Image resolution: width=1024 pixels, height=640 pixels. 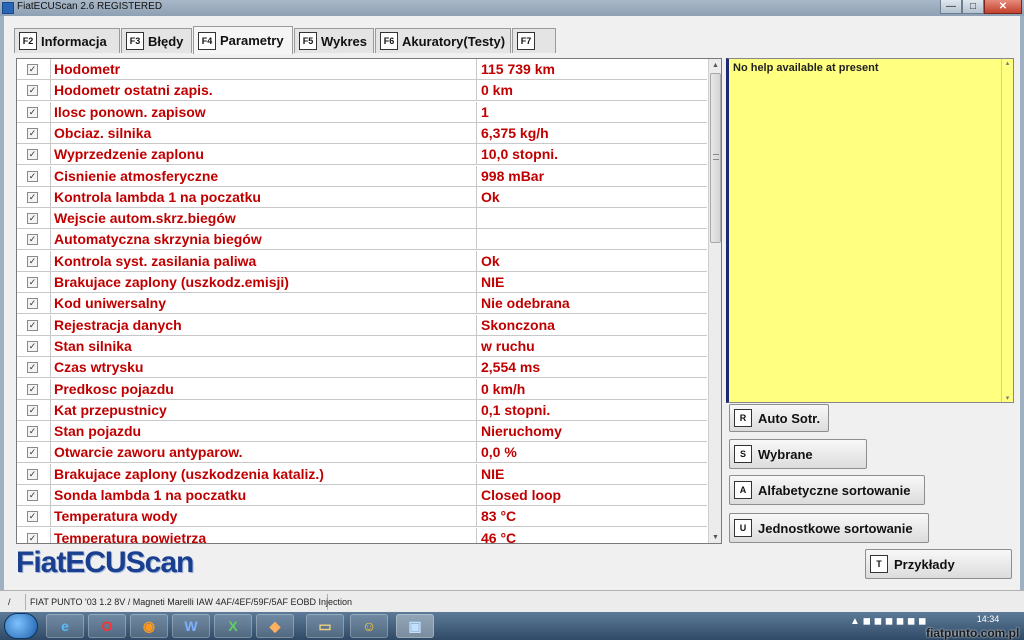 What do you see at coordinates (1007, 230) in the screenshot?
I see `help-scrollbar: ▴ ▾` at bounding box center [1007, 230].